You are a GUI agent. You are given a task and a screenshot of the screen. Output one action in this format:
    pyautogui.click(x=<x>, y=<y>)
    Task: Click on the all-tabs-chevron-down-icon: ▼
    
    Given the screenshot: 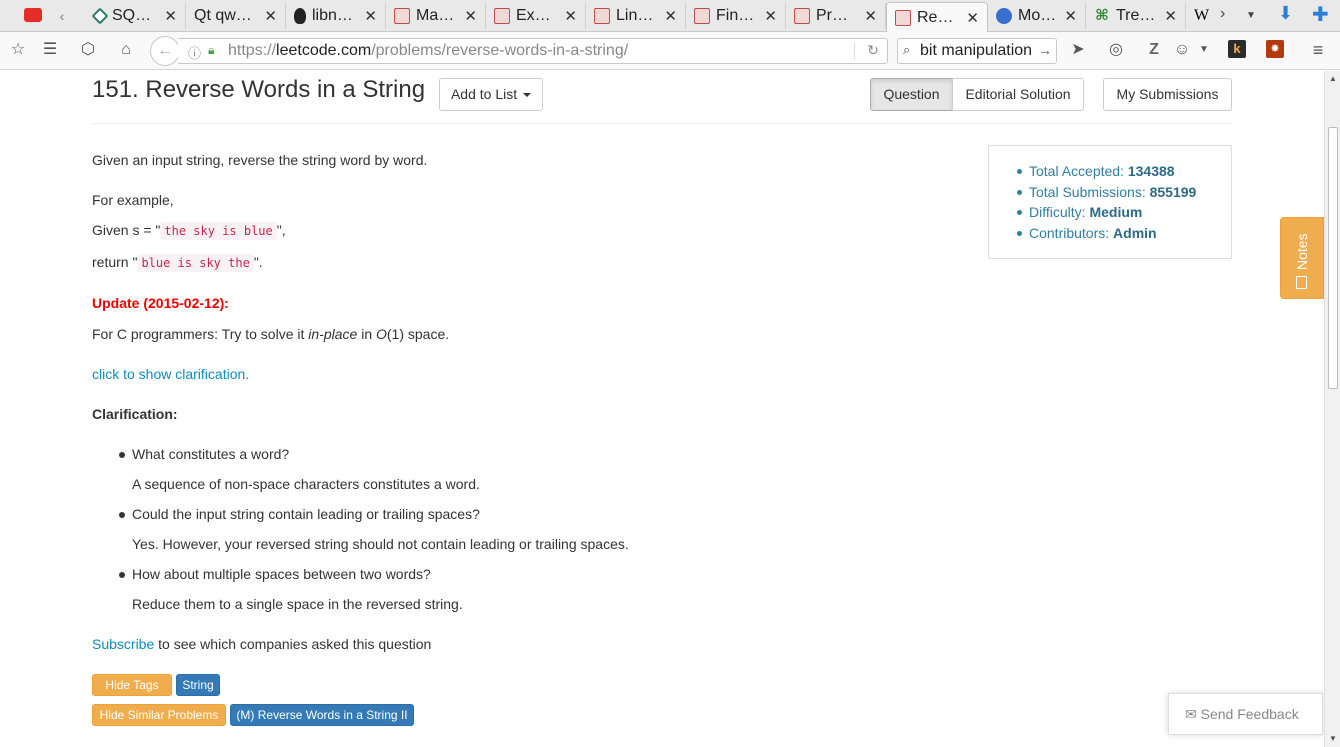 What is the action you would take?
    pyautogui.click(x=1251, y=15)
    